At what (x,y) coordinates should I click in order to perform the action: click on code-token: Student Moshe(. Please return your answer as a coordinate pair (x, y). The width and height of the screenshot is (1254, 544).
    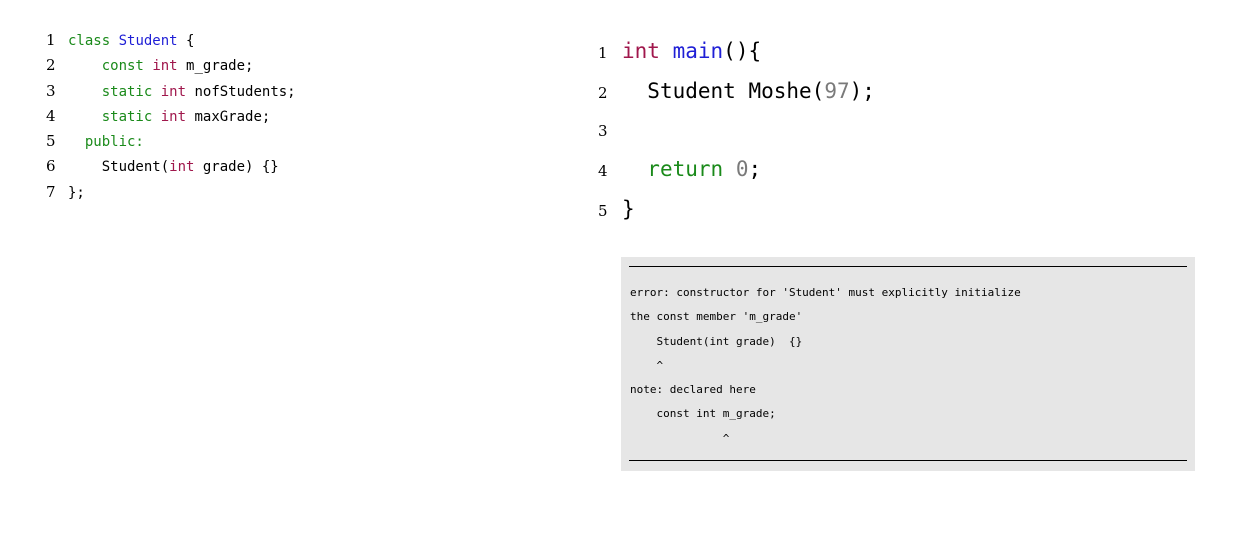
    Looking at the image, I should click on (736, 91).